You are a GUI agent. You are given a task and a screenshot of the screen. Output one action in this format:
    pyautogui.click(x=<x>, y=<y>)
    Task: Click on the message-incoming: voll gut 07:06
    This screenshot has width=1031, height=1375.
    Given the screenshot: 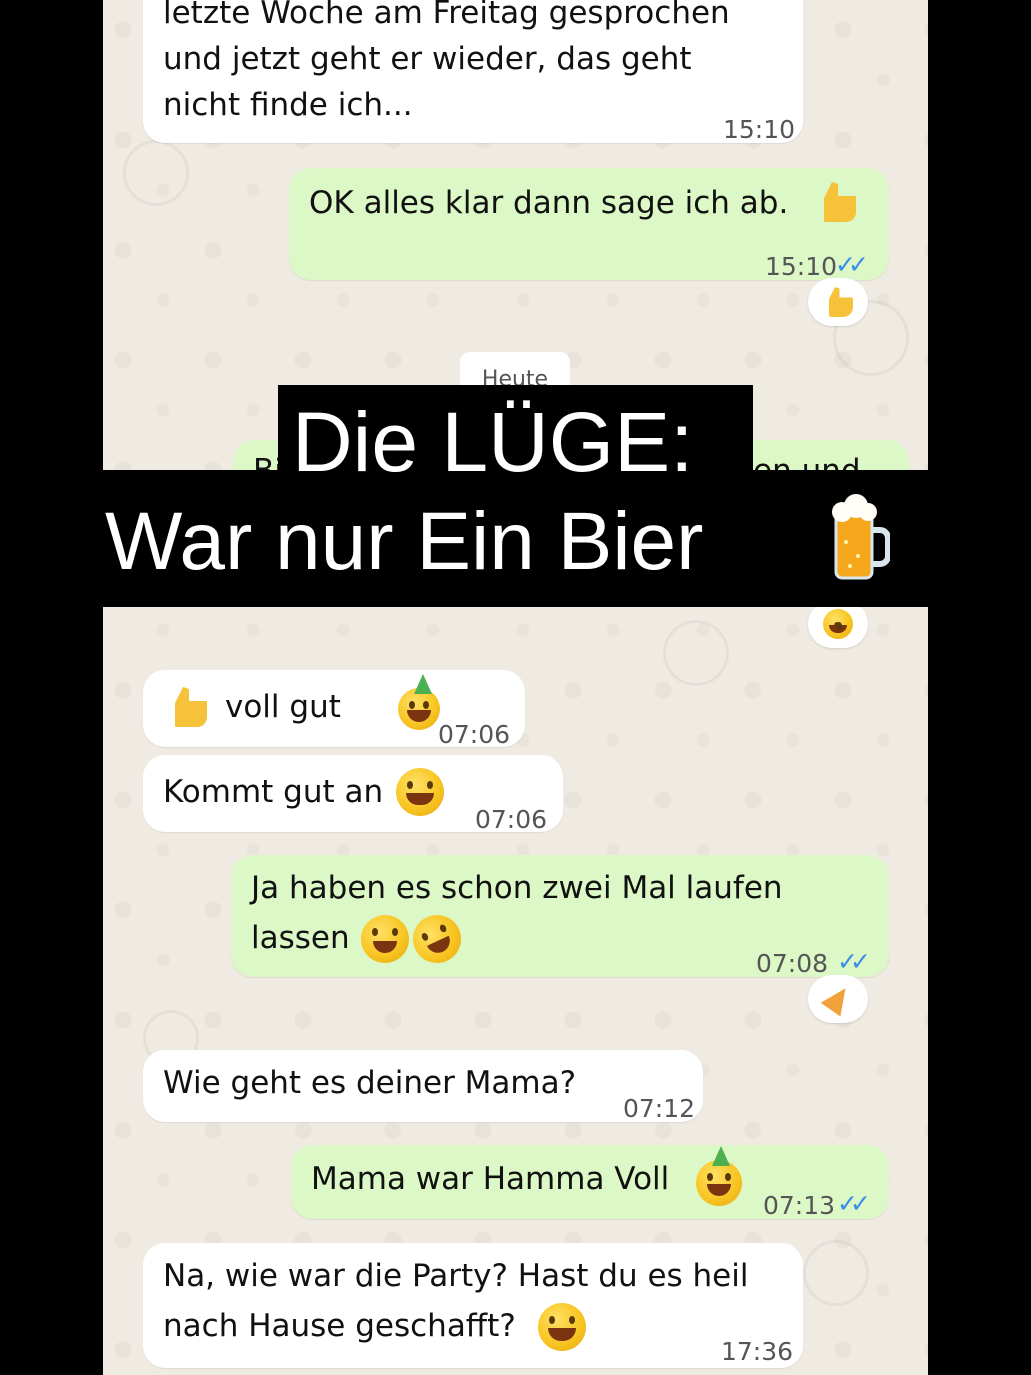 What is the action you would take?
    pyautogui.click(x=334, y=709)
    